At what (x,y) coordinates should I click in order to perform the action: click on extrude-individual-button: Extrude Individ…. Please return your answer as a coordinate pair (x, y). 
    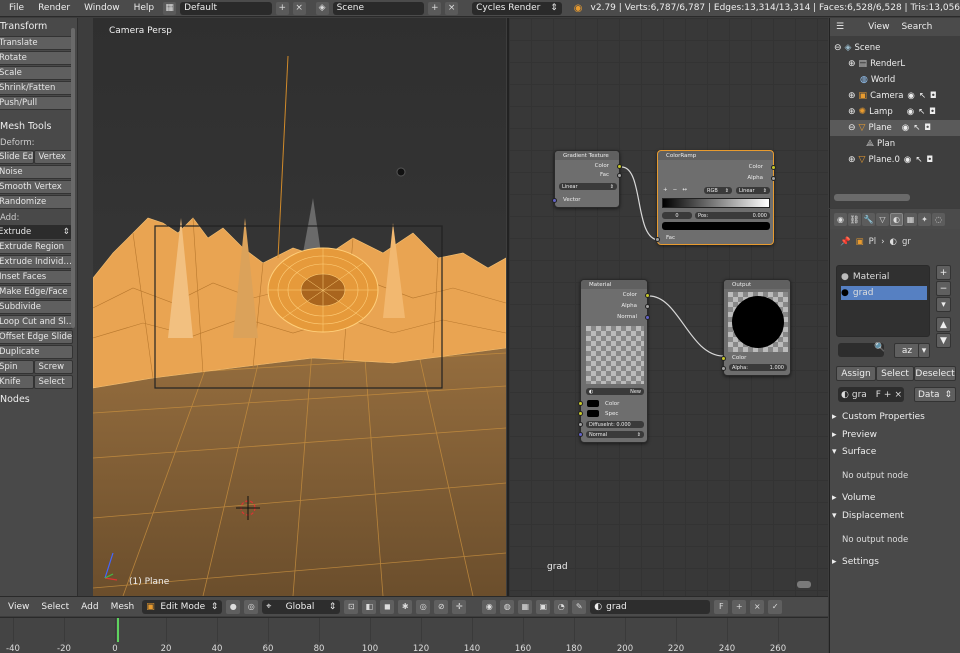
    Looking at the image, I should click on (36, 262).